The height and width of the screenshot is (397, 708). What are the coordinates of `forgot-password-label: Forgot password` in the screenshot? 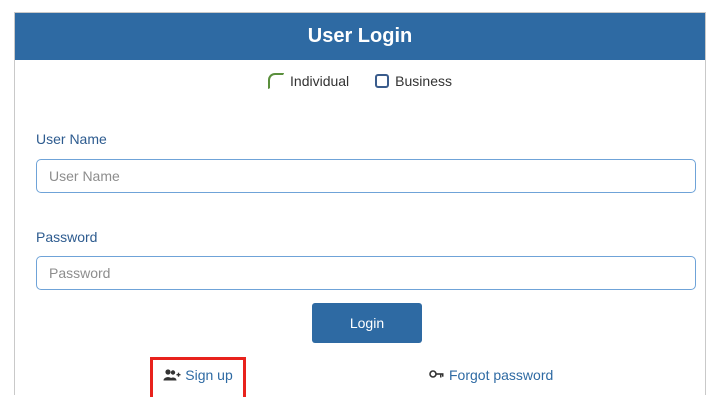 It's located at (501, 375).